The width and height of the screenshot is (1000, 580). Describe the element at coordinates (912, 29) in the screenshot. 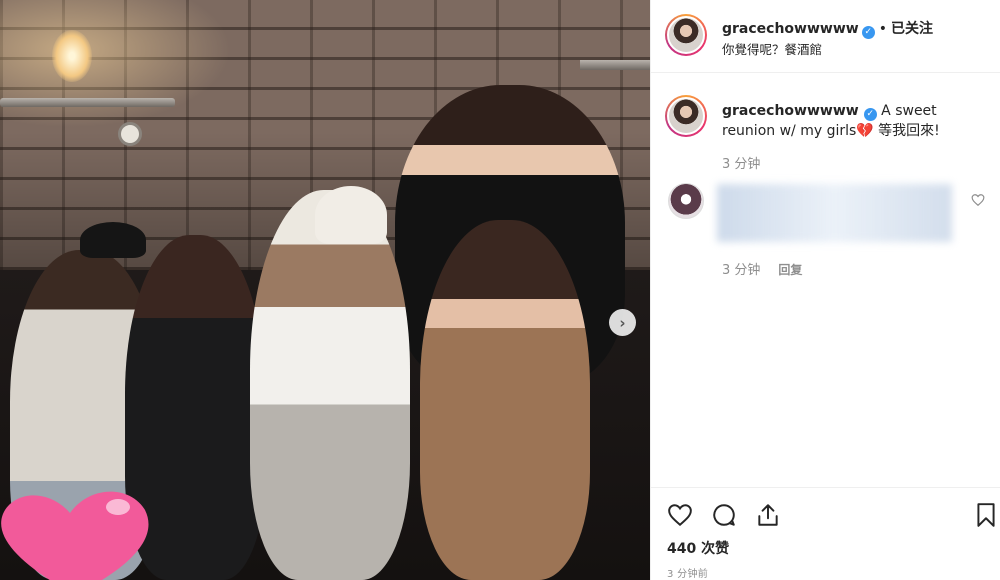

I see `following-button: 已关注` at that location.